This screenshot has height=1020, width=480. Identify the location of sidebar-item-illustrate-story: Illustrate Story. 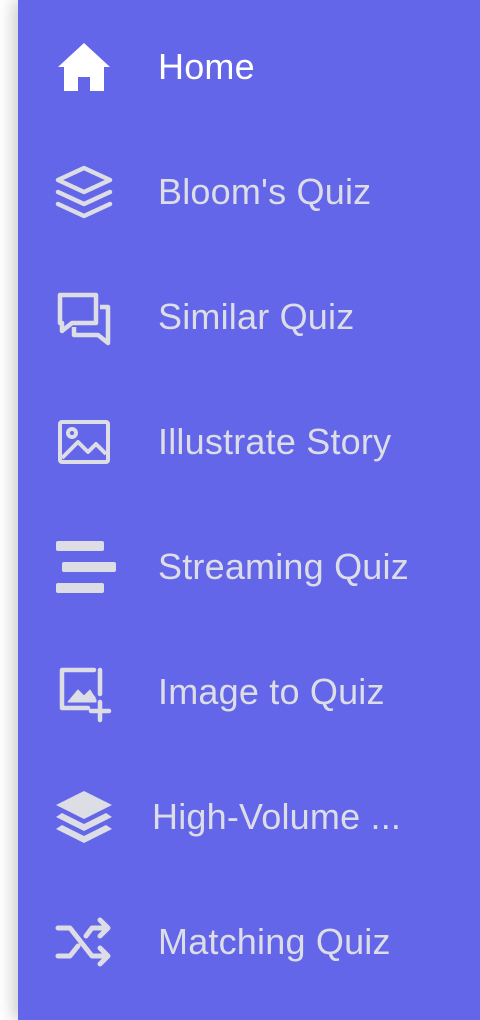
(249, 442).